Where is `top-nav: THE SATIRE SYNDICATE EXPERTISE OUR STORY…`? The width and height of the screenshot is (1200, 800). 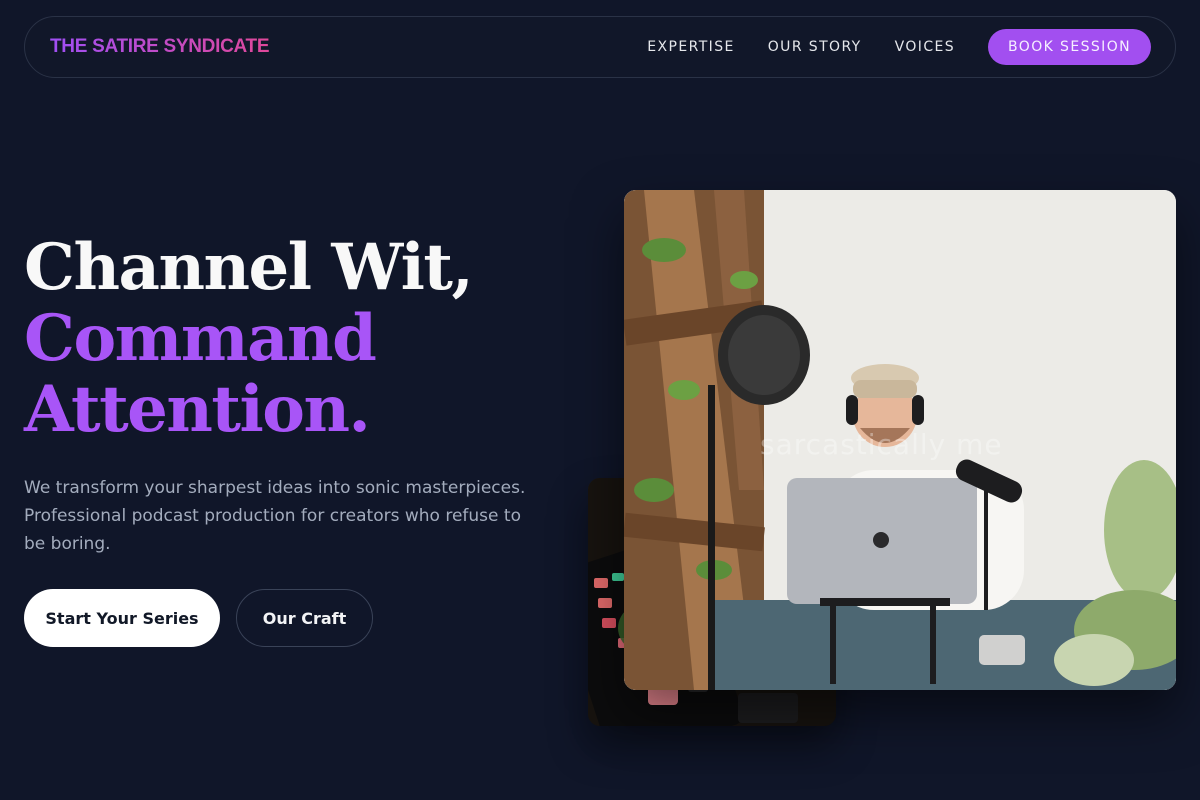
top-nav: THE SATIRE SYNDICATE EXPERTISE OUR STORY… is located at coordinates (600, 47).